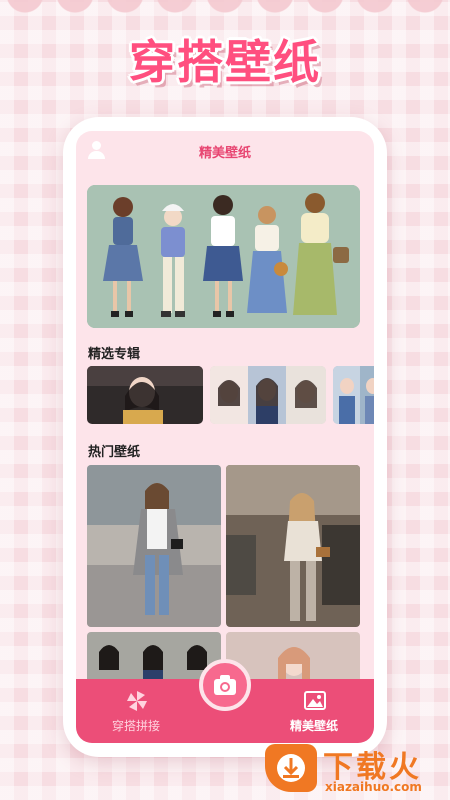 The height and width of the screenshot is (800, 450). Describe the element at coordinates (135, 726) in the screenshot. I see `tab-label: 穿搭拼接` at that location.